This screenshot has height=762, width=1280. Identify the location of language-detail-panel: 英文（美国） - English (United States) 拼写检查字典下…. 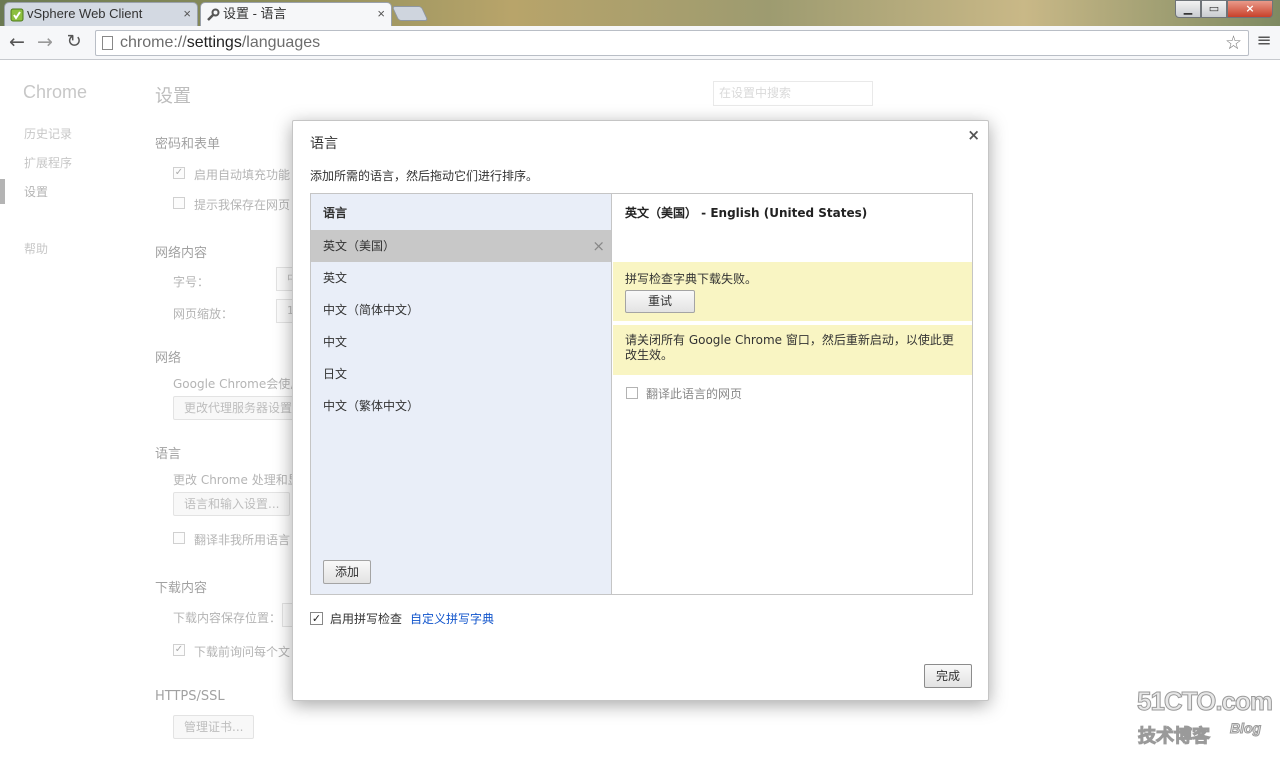
(792, 394).